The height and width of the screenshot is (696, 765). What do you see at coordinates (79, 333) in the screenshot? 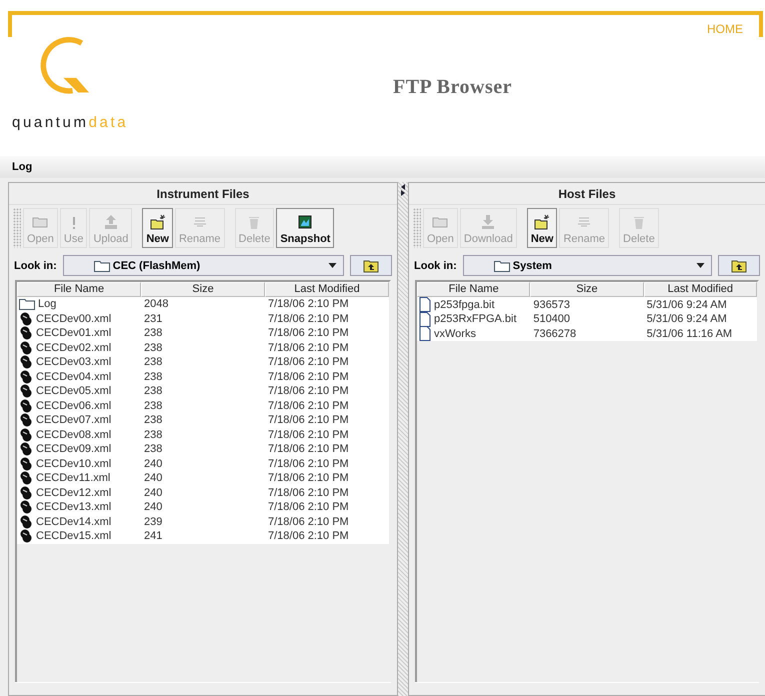
I see `file-name-cell: CECDev01.xml` at bounding box center [79, 333].